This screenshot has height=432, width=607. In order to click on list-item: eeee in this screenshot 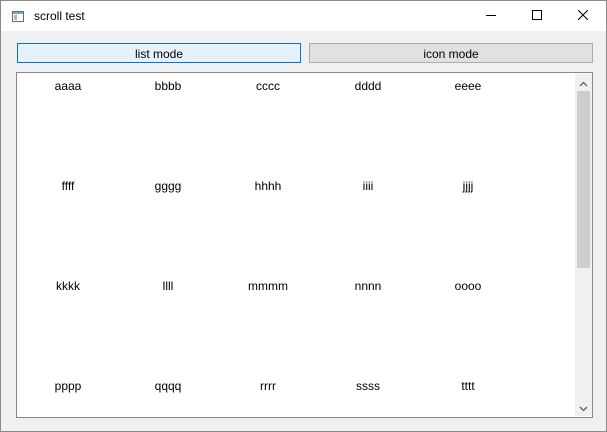, I will do `click(468, 86)`.